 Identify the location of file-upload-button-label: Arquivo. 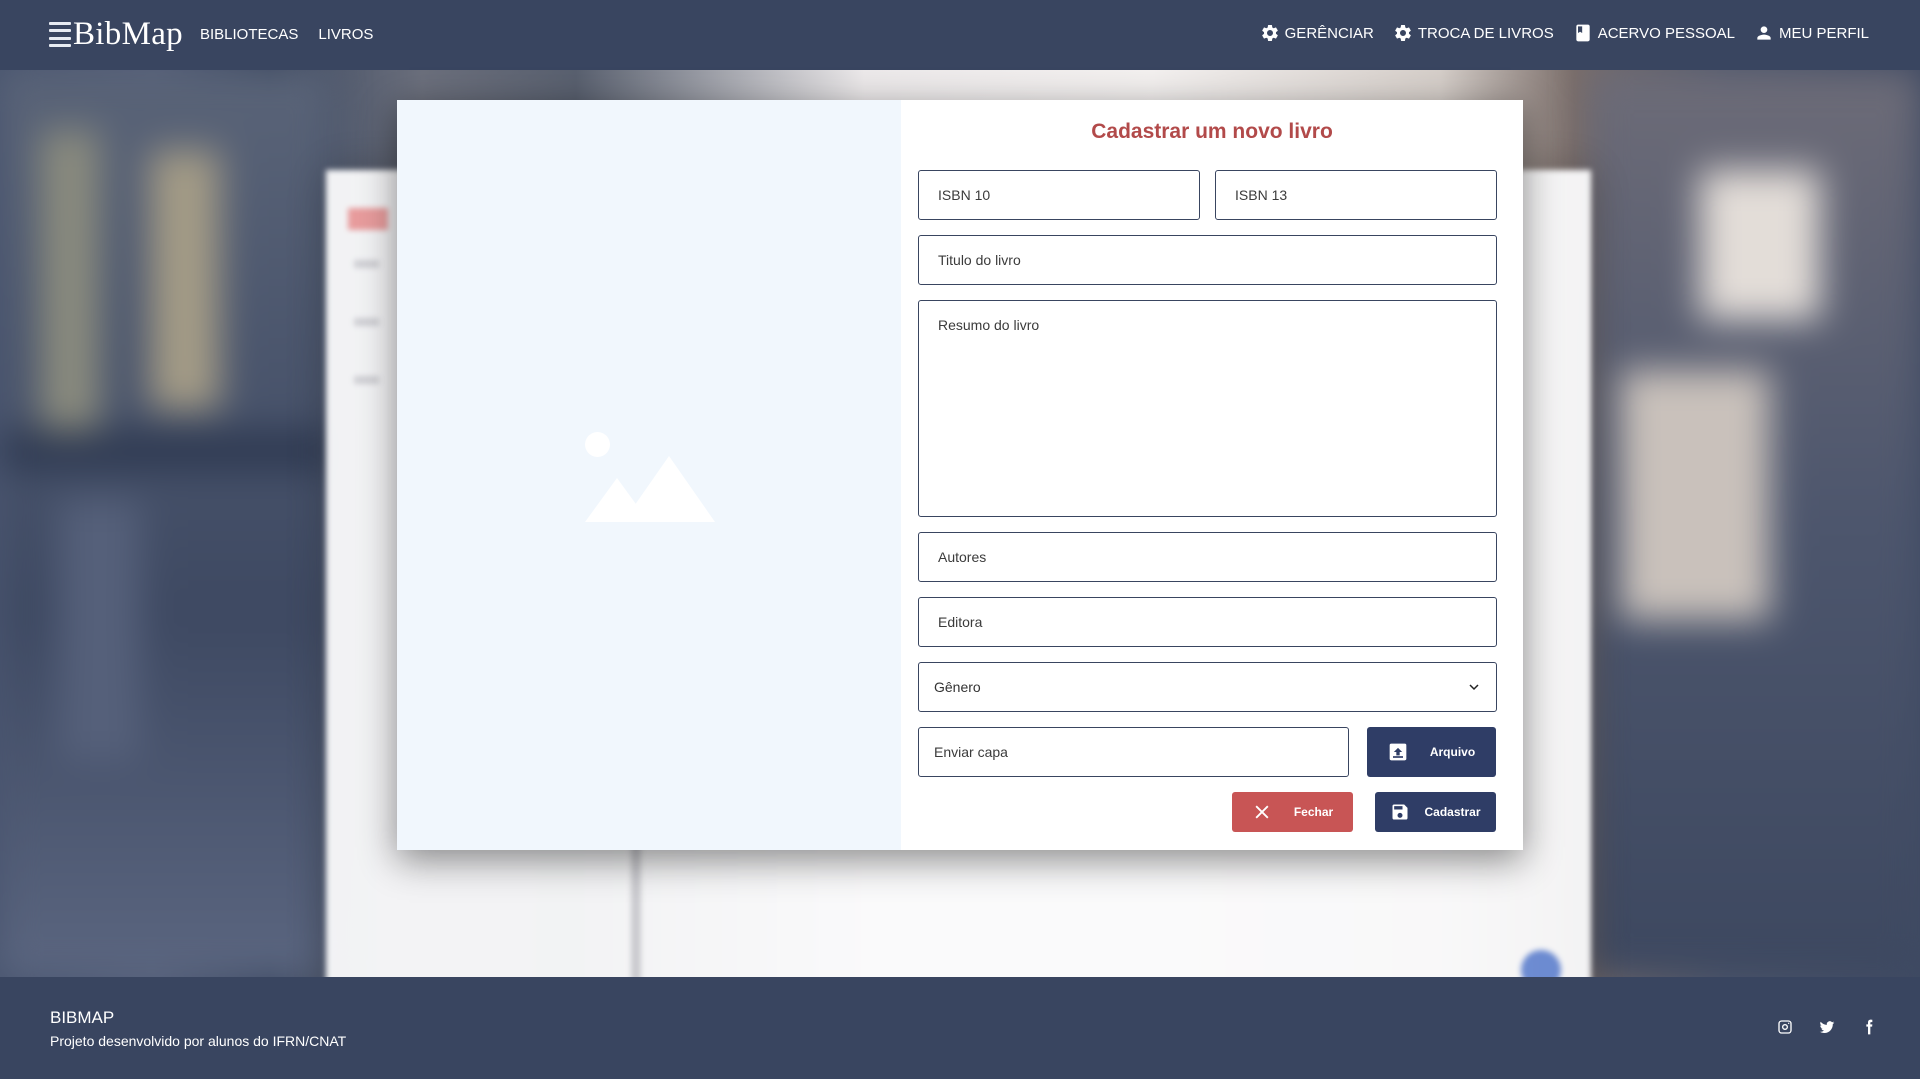
(1452, 752).